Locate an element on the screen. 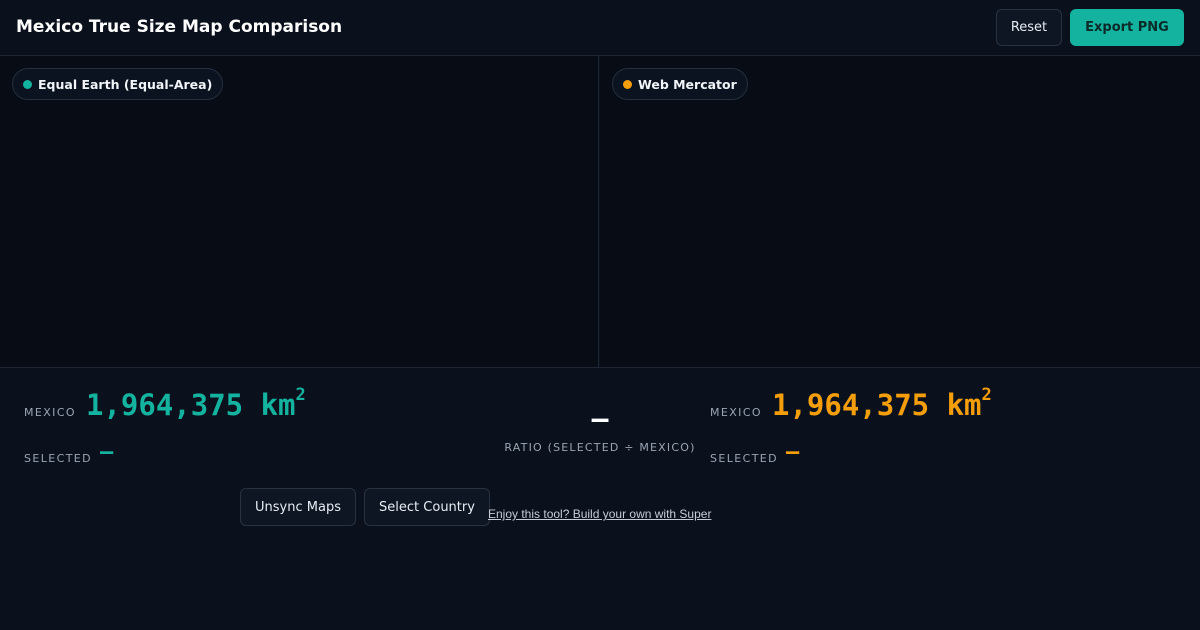  equal-earth-label-chip: Equal Earth (Equal-Area) is located at coordinates (118, 84).